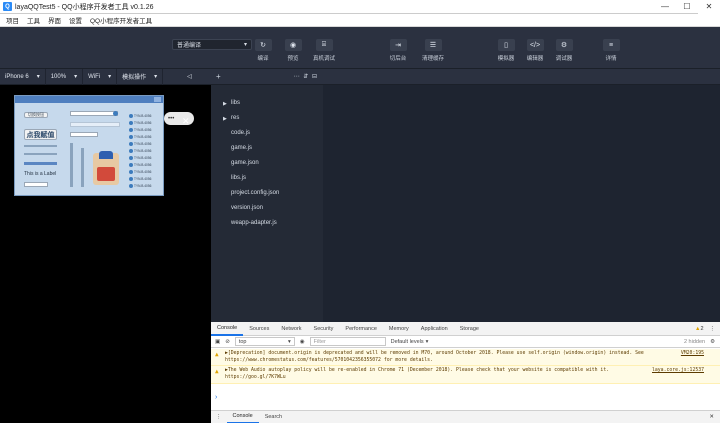 The image size is (720, 423). I want to click on game-big-button: 点我赋值, so click(40, 134).